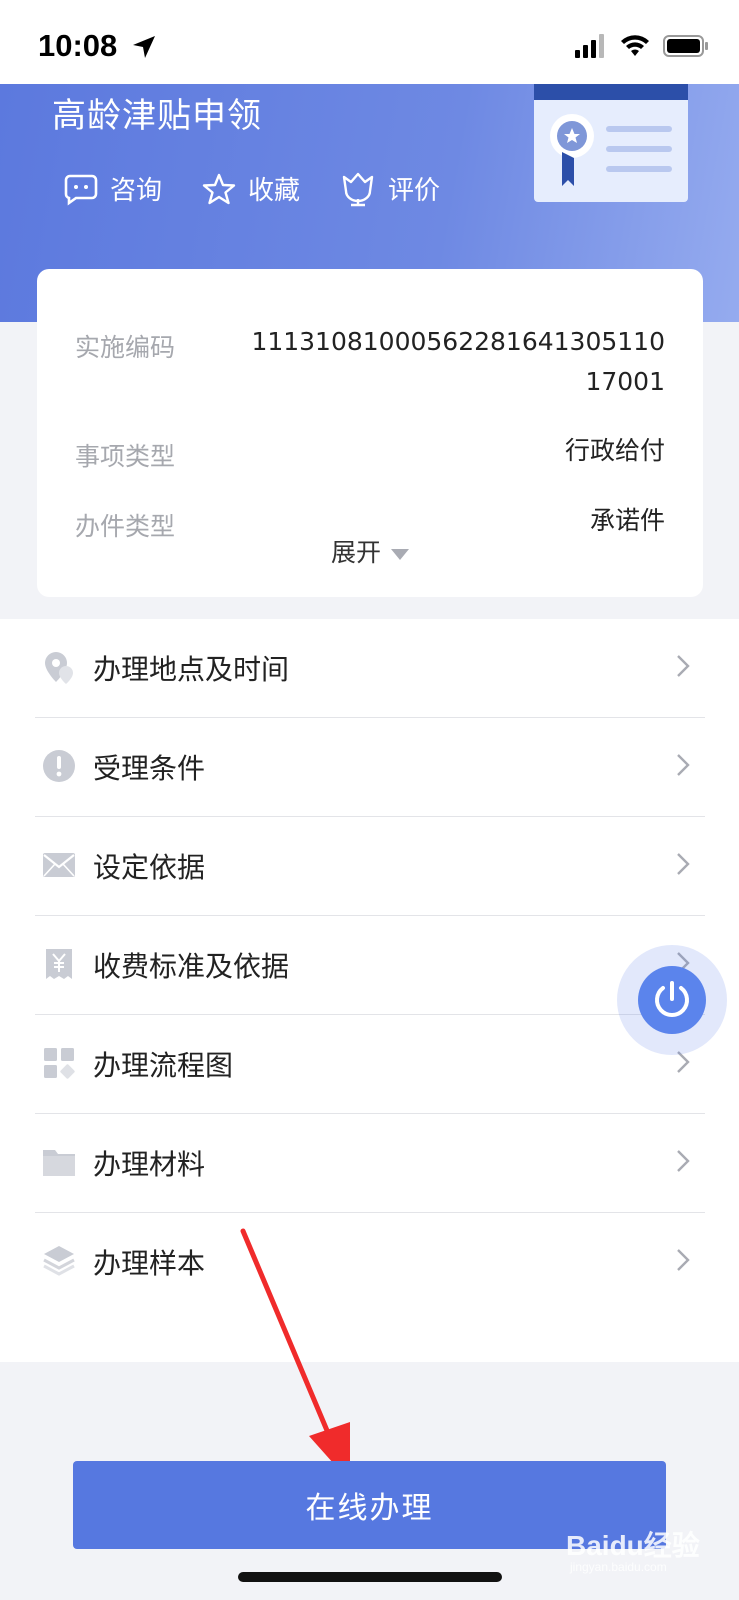 The height and width of the screenshot is (1600, 739). I want to click on folder-icon, so click(59, 1163).